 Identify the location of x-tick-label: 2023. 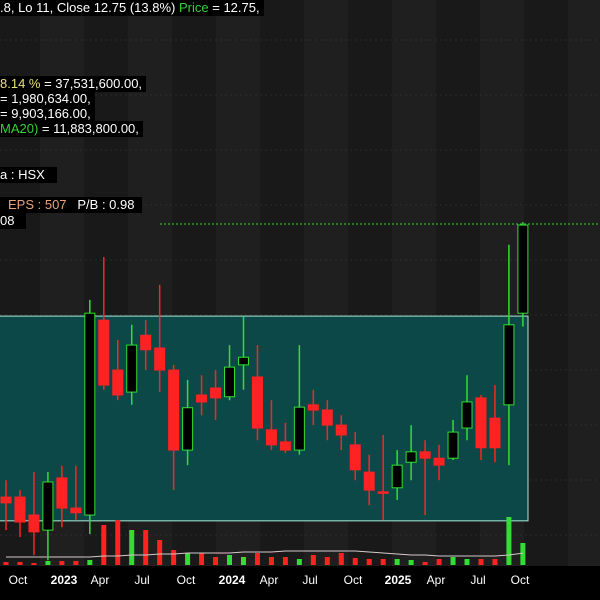
(64, 580).